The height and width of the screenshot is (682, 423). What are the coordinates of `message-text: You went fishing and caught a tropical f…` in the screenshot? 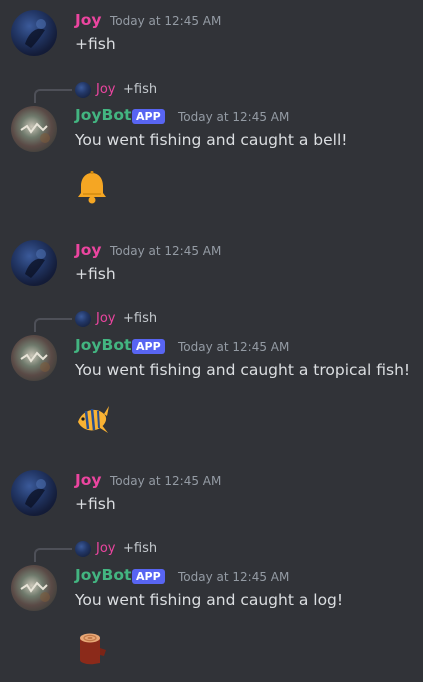 It's located at (243, 370).